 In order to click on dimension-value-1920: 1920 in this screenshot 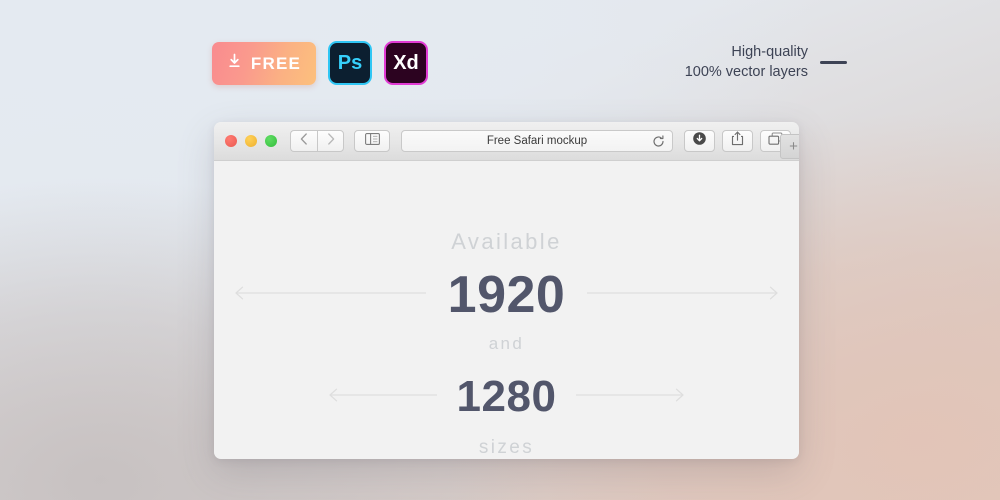, I will do `click(506, 295)`.